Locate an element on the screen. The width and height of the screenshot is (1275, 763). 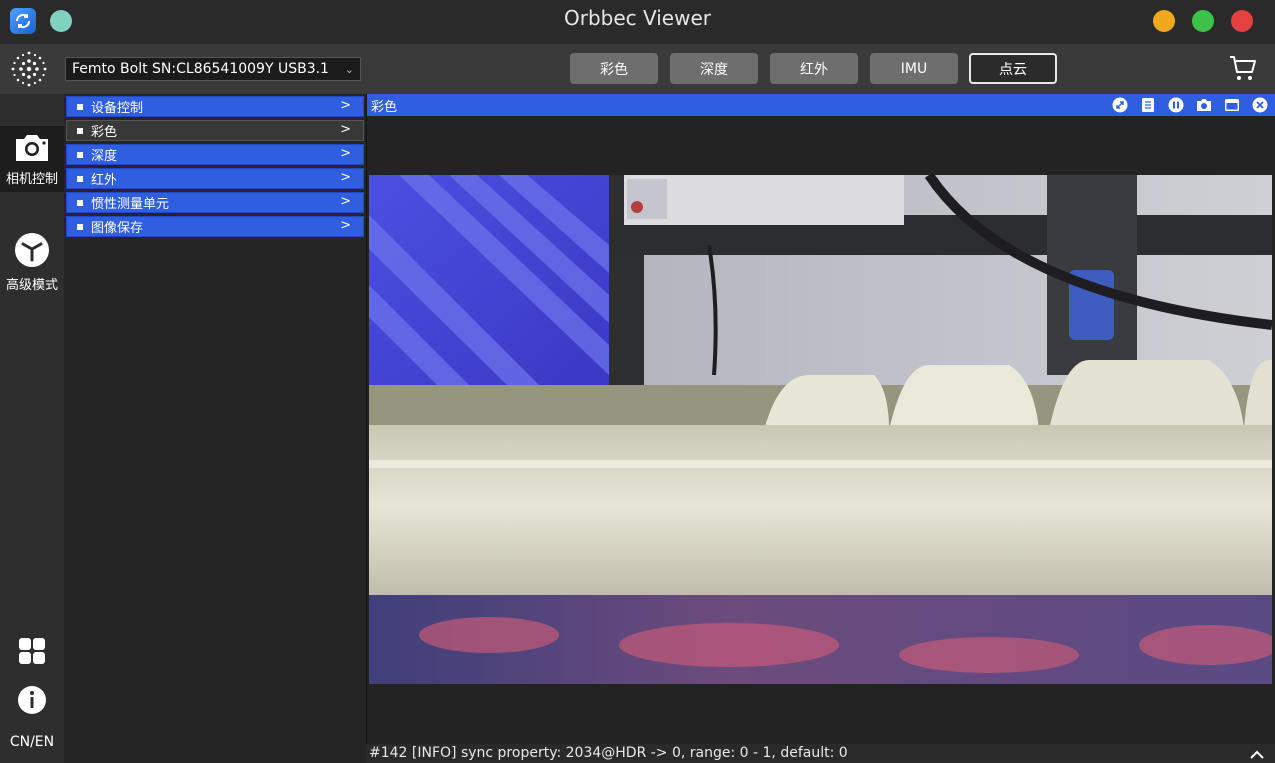
menu-item-image-save: 图像保存 > is located at coordinates (215, 226).